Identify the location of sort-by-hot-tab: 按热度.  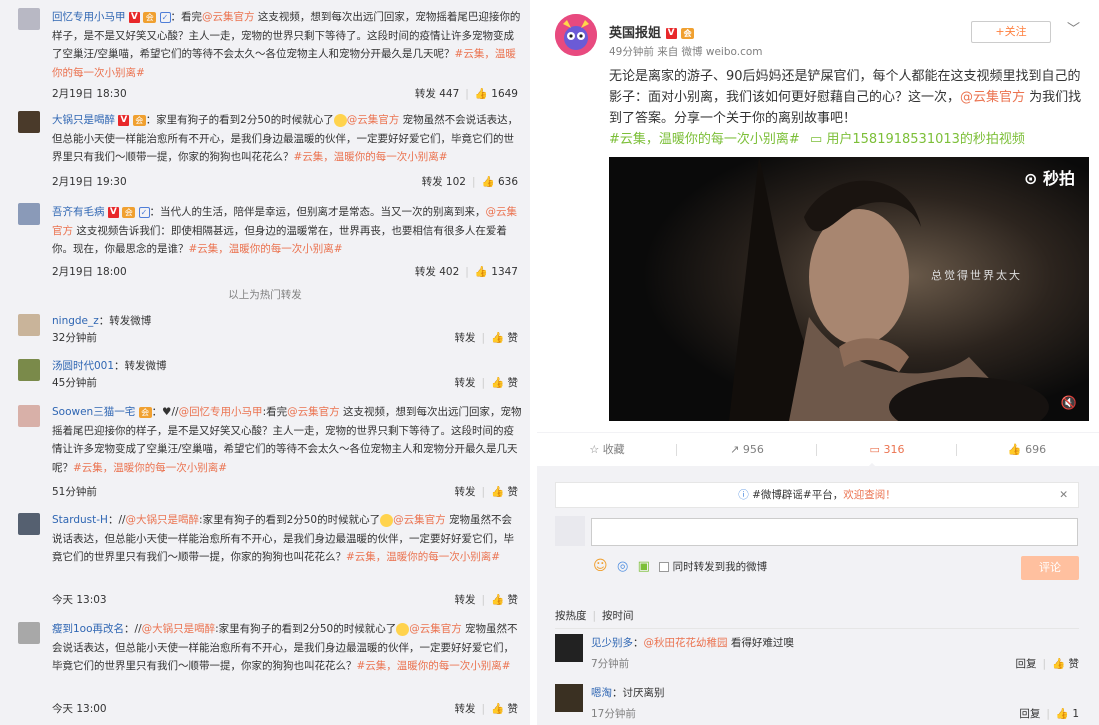
(571, 616).